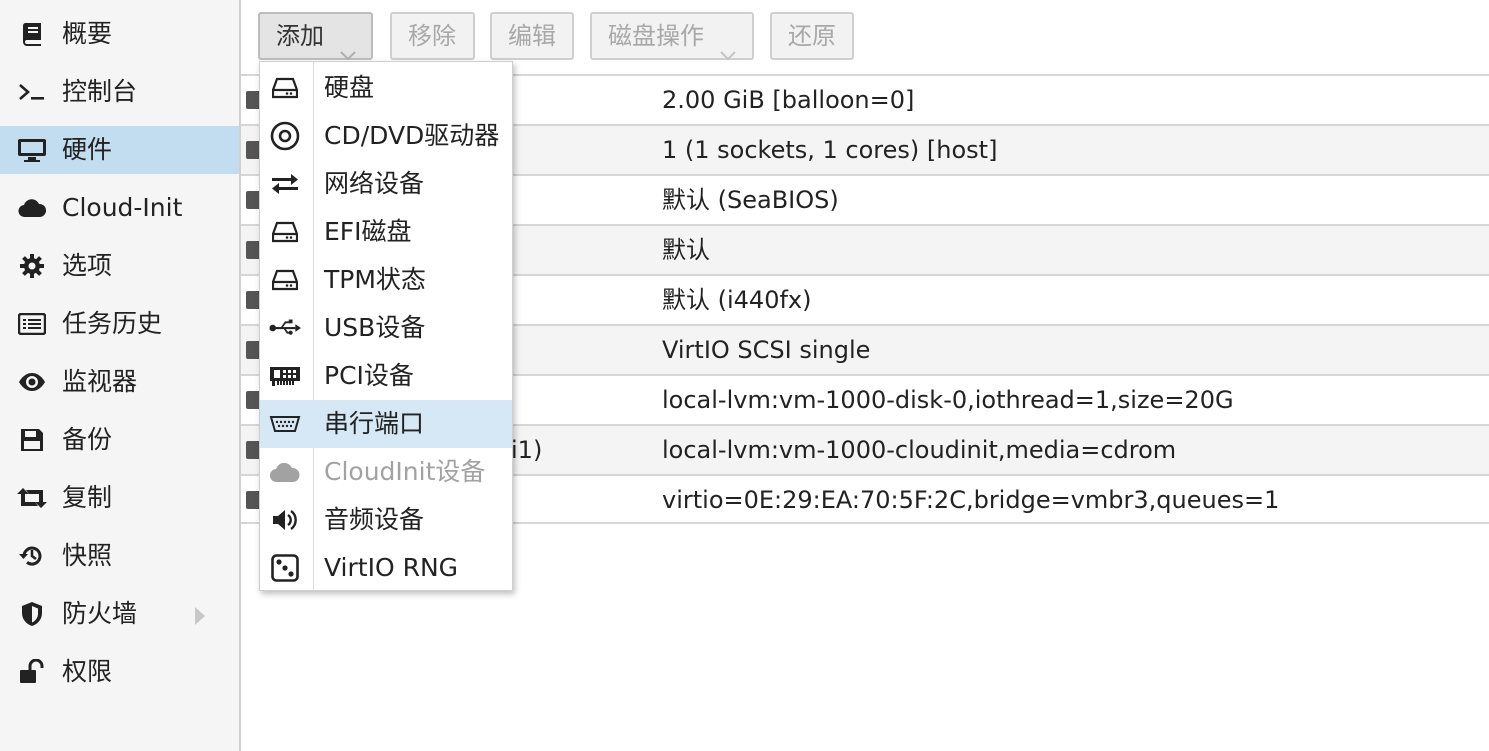 Image resolution: width=1489 pixels, height=751 pixels. What do you see at coordinates (391, 567) in the screenshot?
I see `menu-item-label: VirtIO RNG` at bounding box center [391, 567].